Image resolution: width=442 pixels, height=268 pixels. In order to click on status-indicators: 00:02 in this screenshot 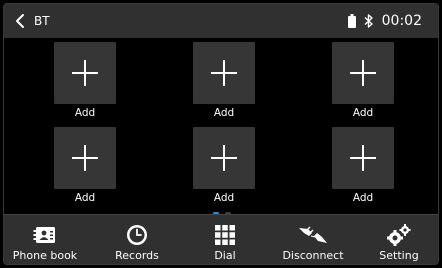, I will do `click(384, 21)`.